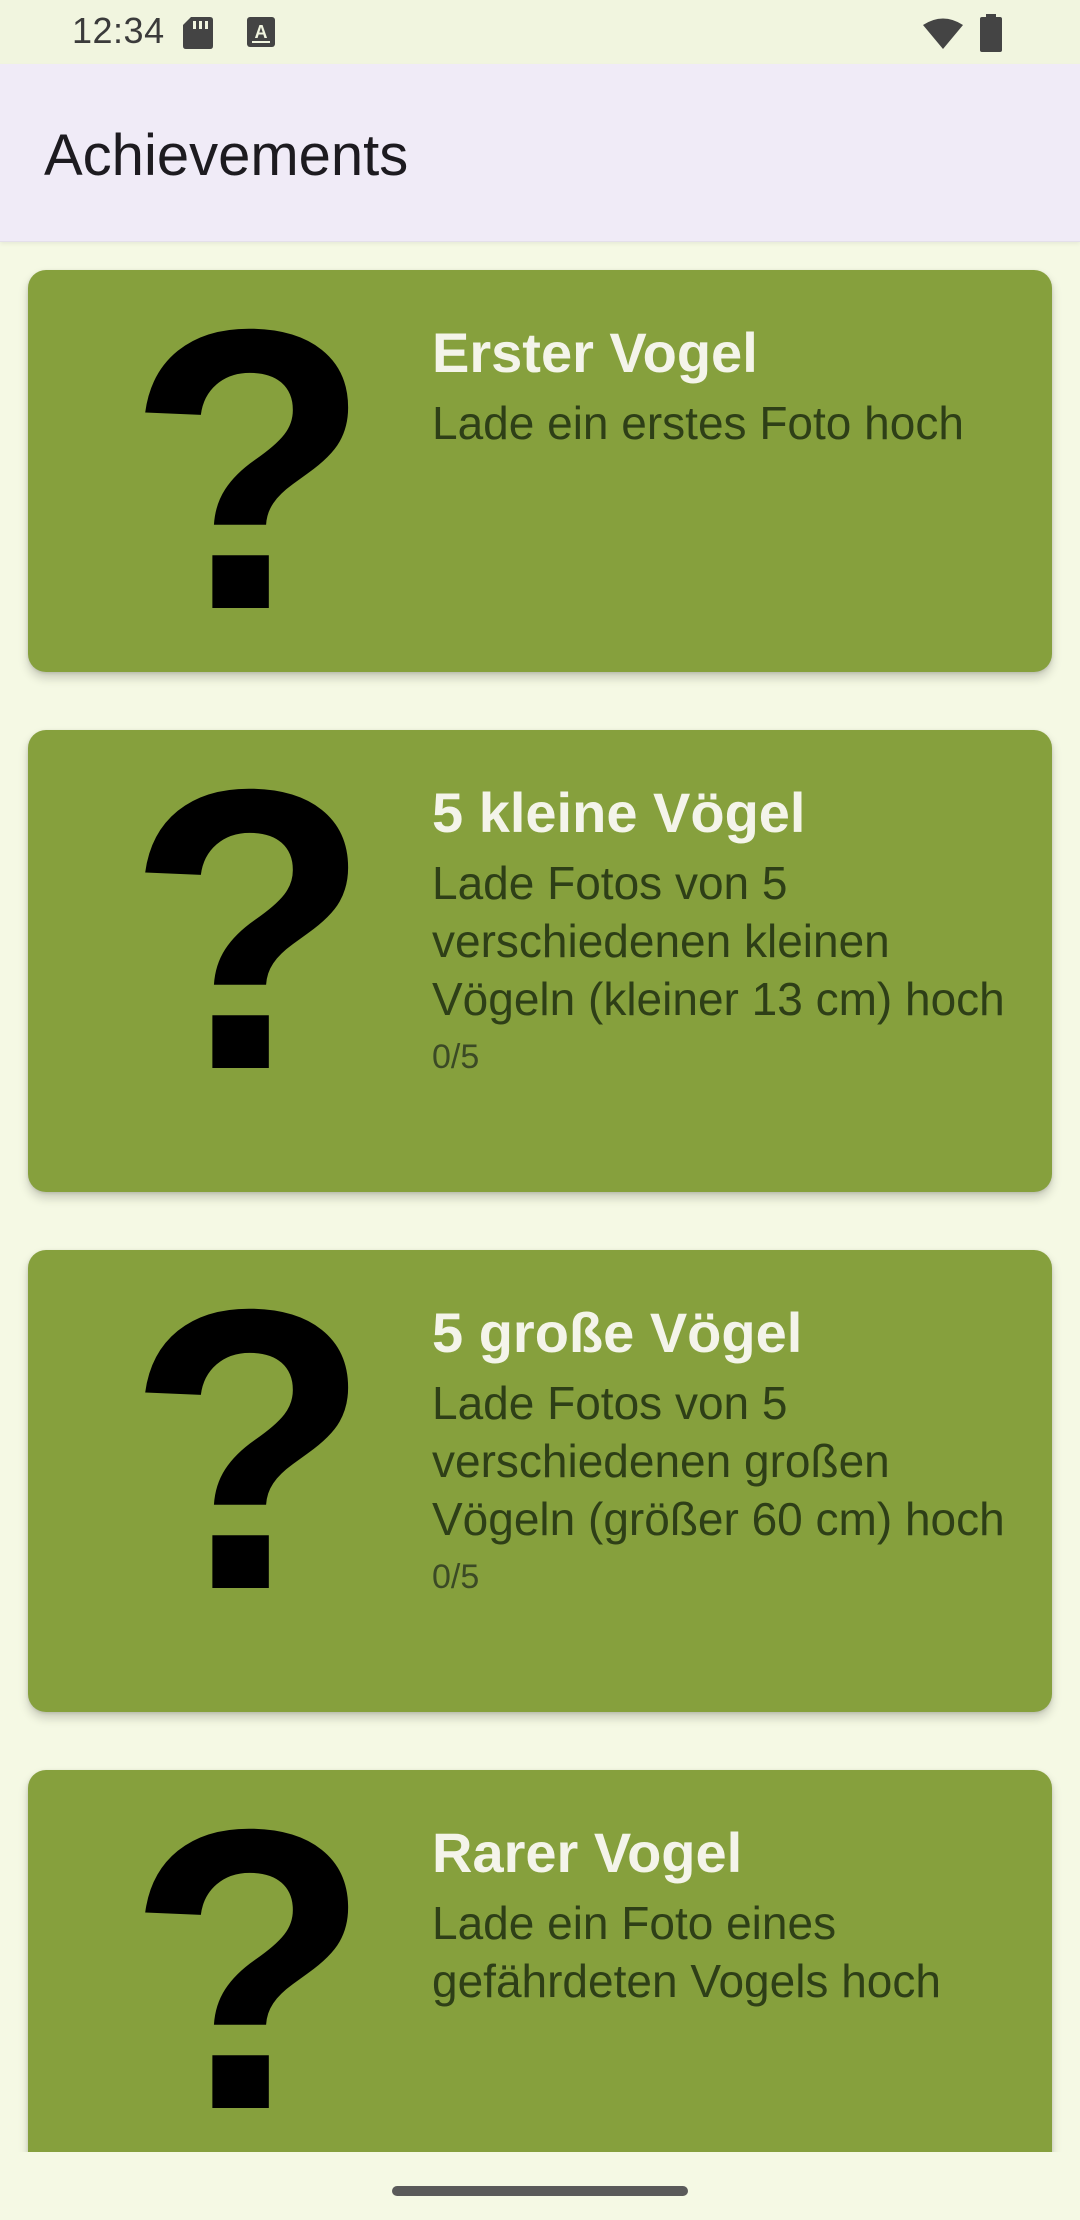 The image size is (1080, 2220). What do you see at coordinates (617, 1332) in the screenshot?
I see `achievement-title: 5 große Vögel` at bounding box center [617, 1332].